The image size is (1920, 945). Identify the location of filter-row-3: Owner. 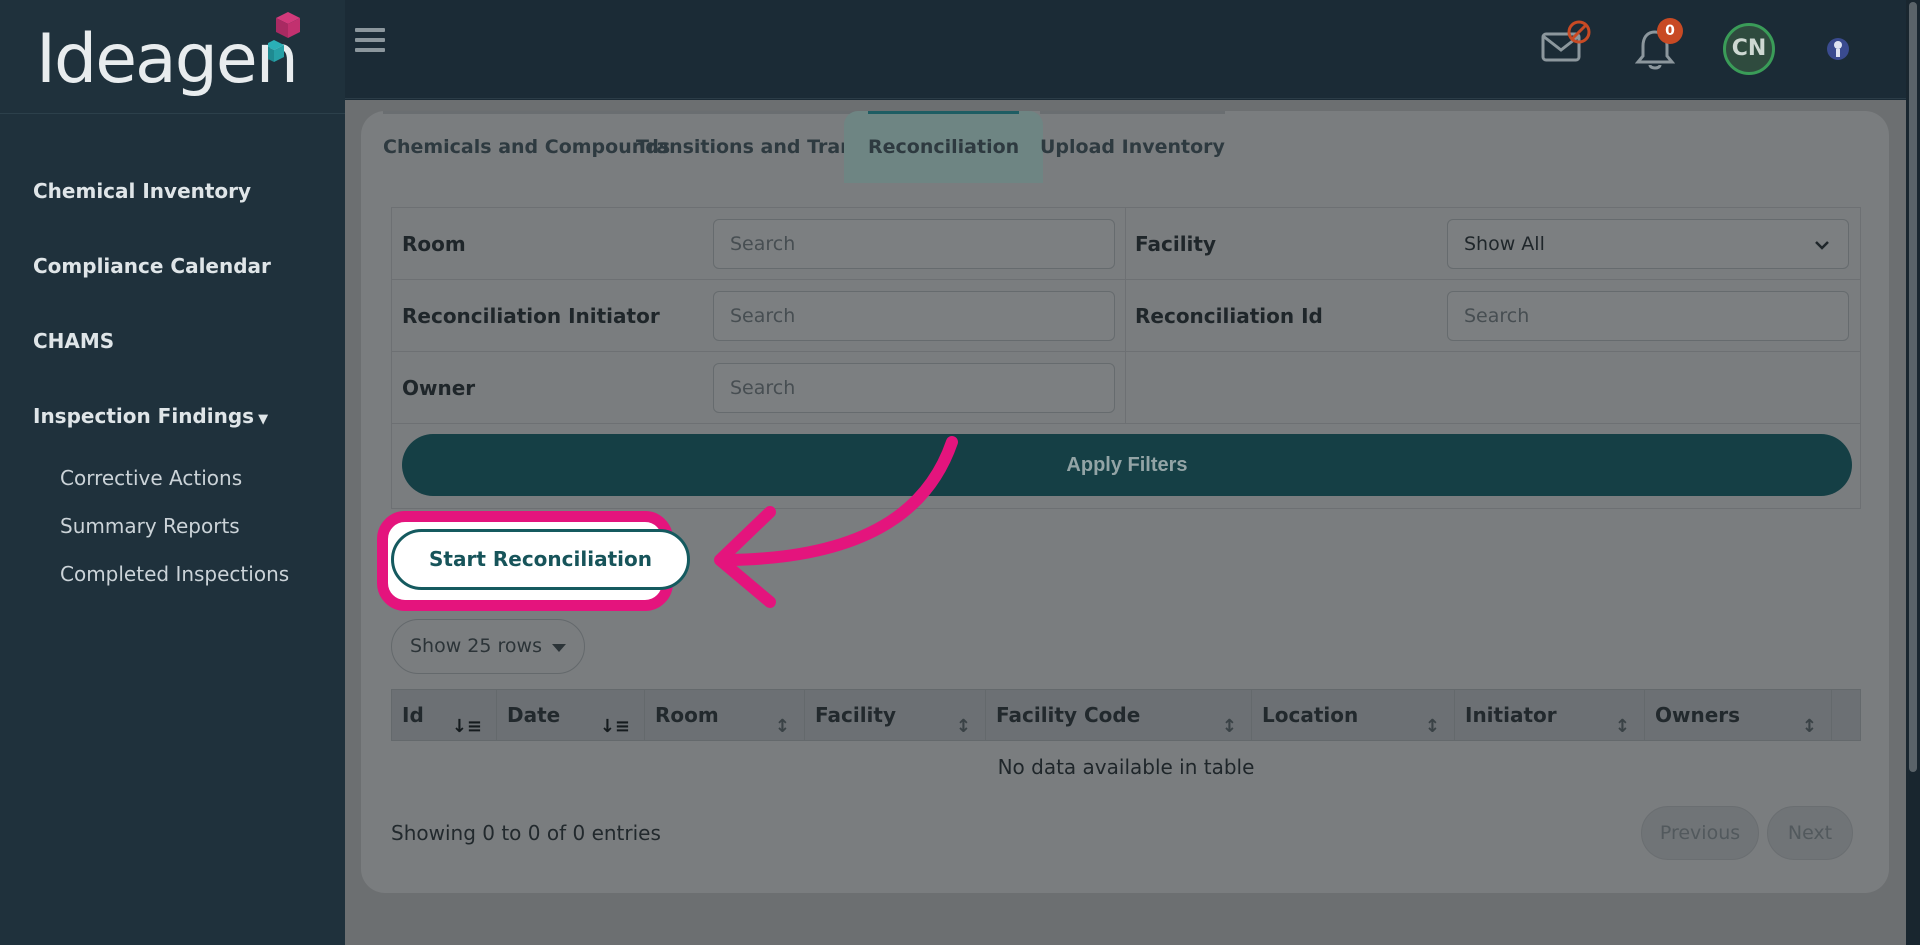
(1126, 388).